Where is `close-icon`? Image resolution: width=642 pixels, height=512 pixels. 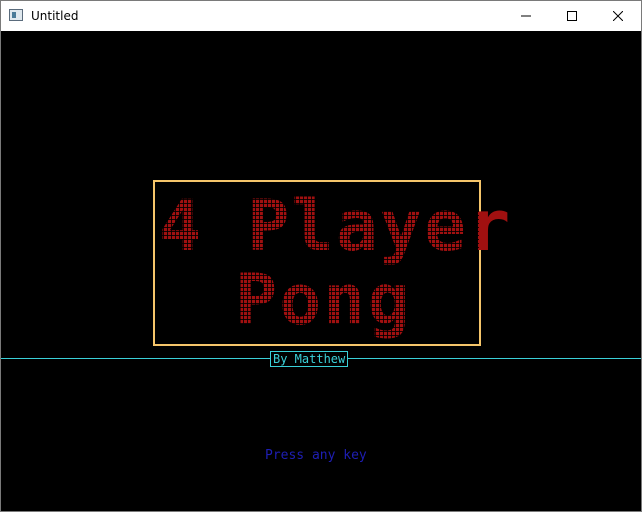
close-icon is located at coordinates (618, 16).